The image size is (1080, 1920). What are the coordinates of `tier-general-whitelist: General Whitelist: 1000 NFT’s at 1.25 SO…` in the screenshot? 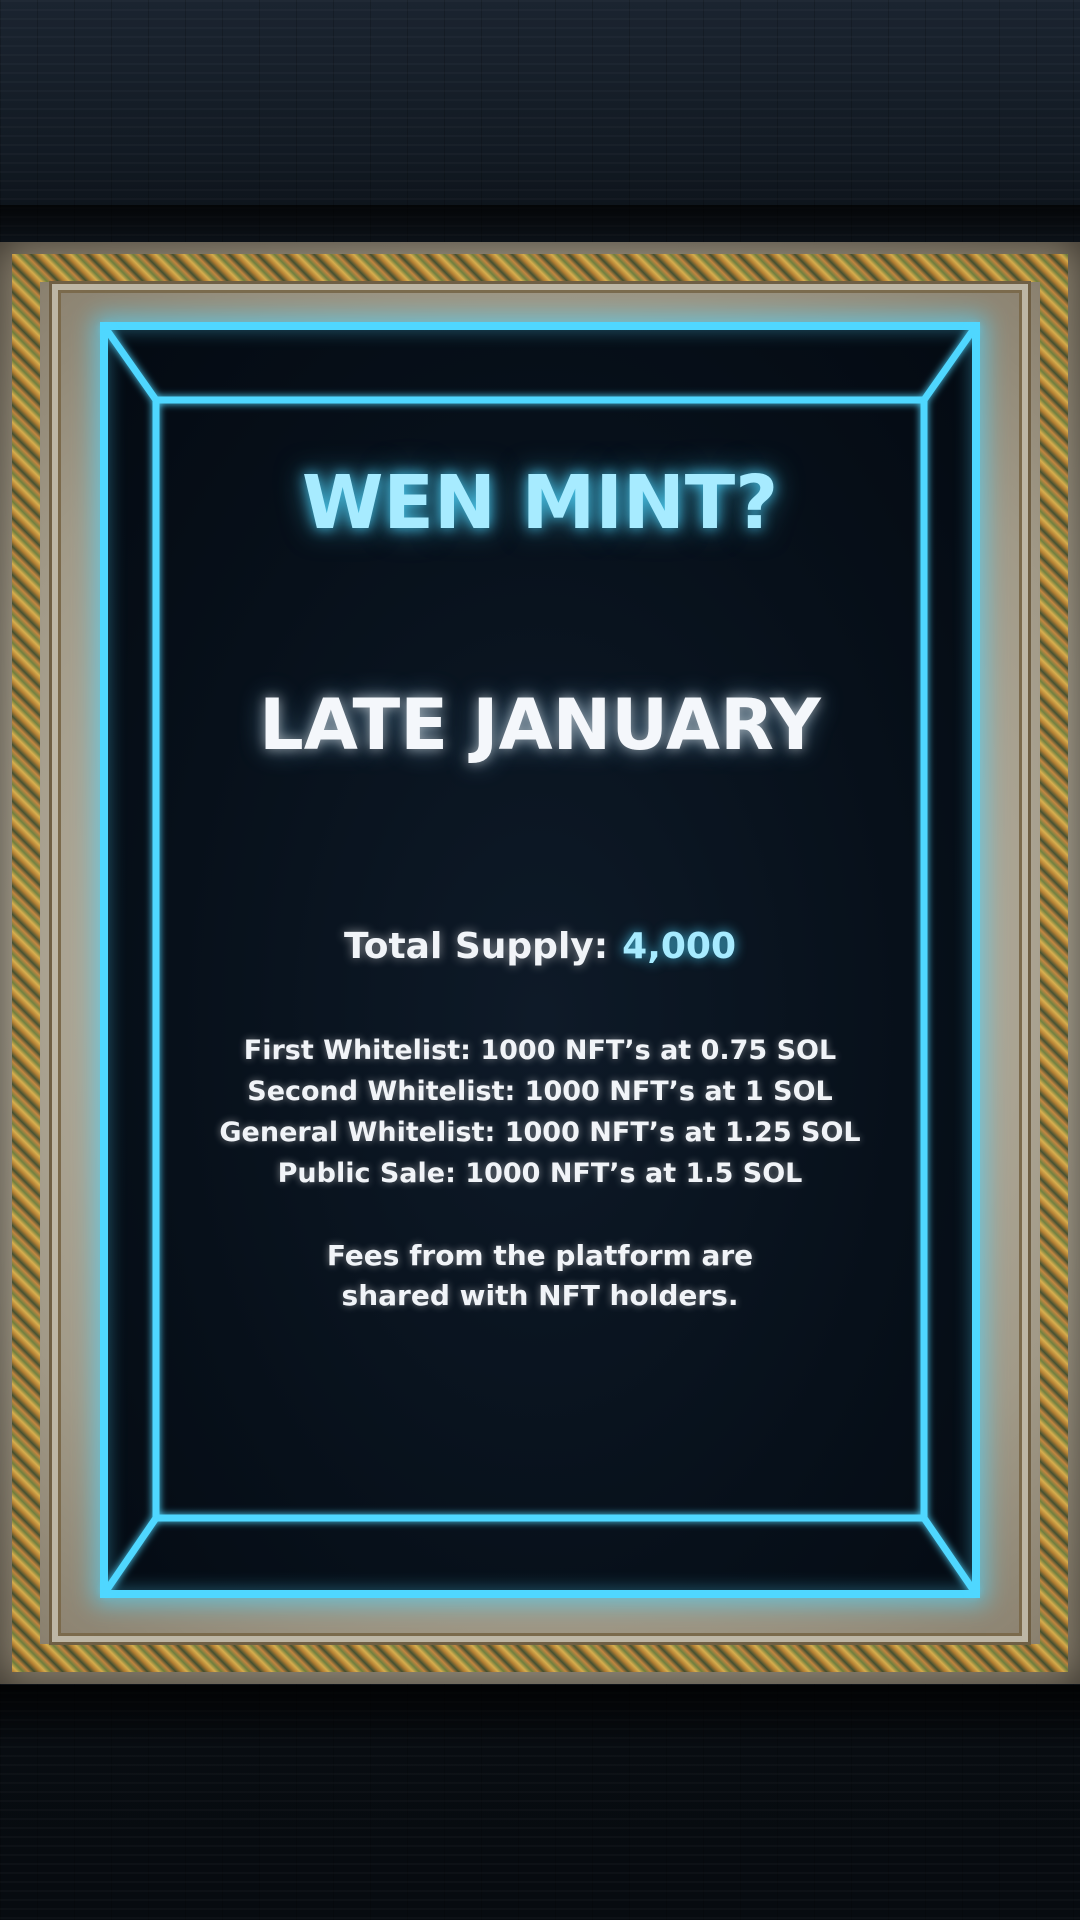 It's located at (540, 1132).